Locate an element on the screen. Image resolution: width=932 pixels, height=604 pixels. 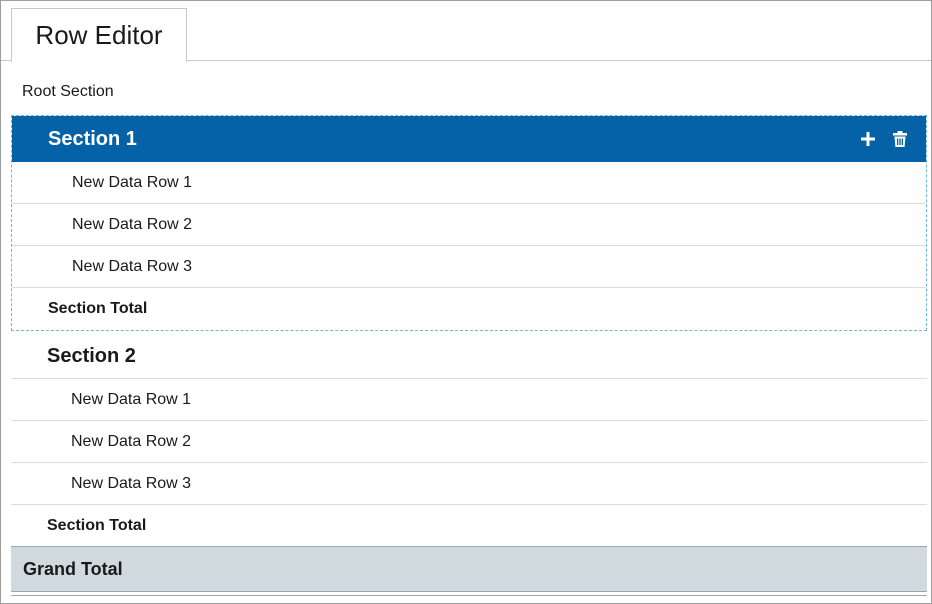
grand-total-row: Grand Total is located at coordinates (469, 569).